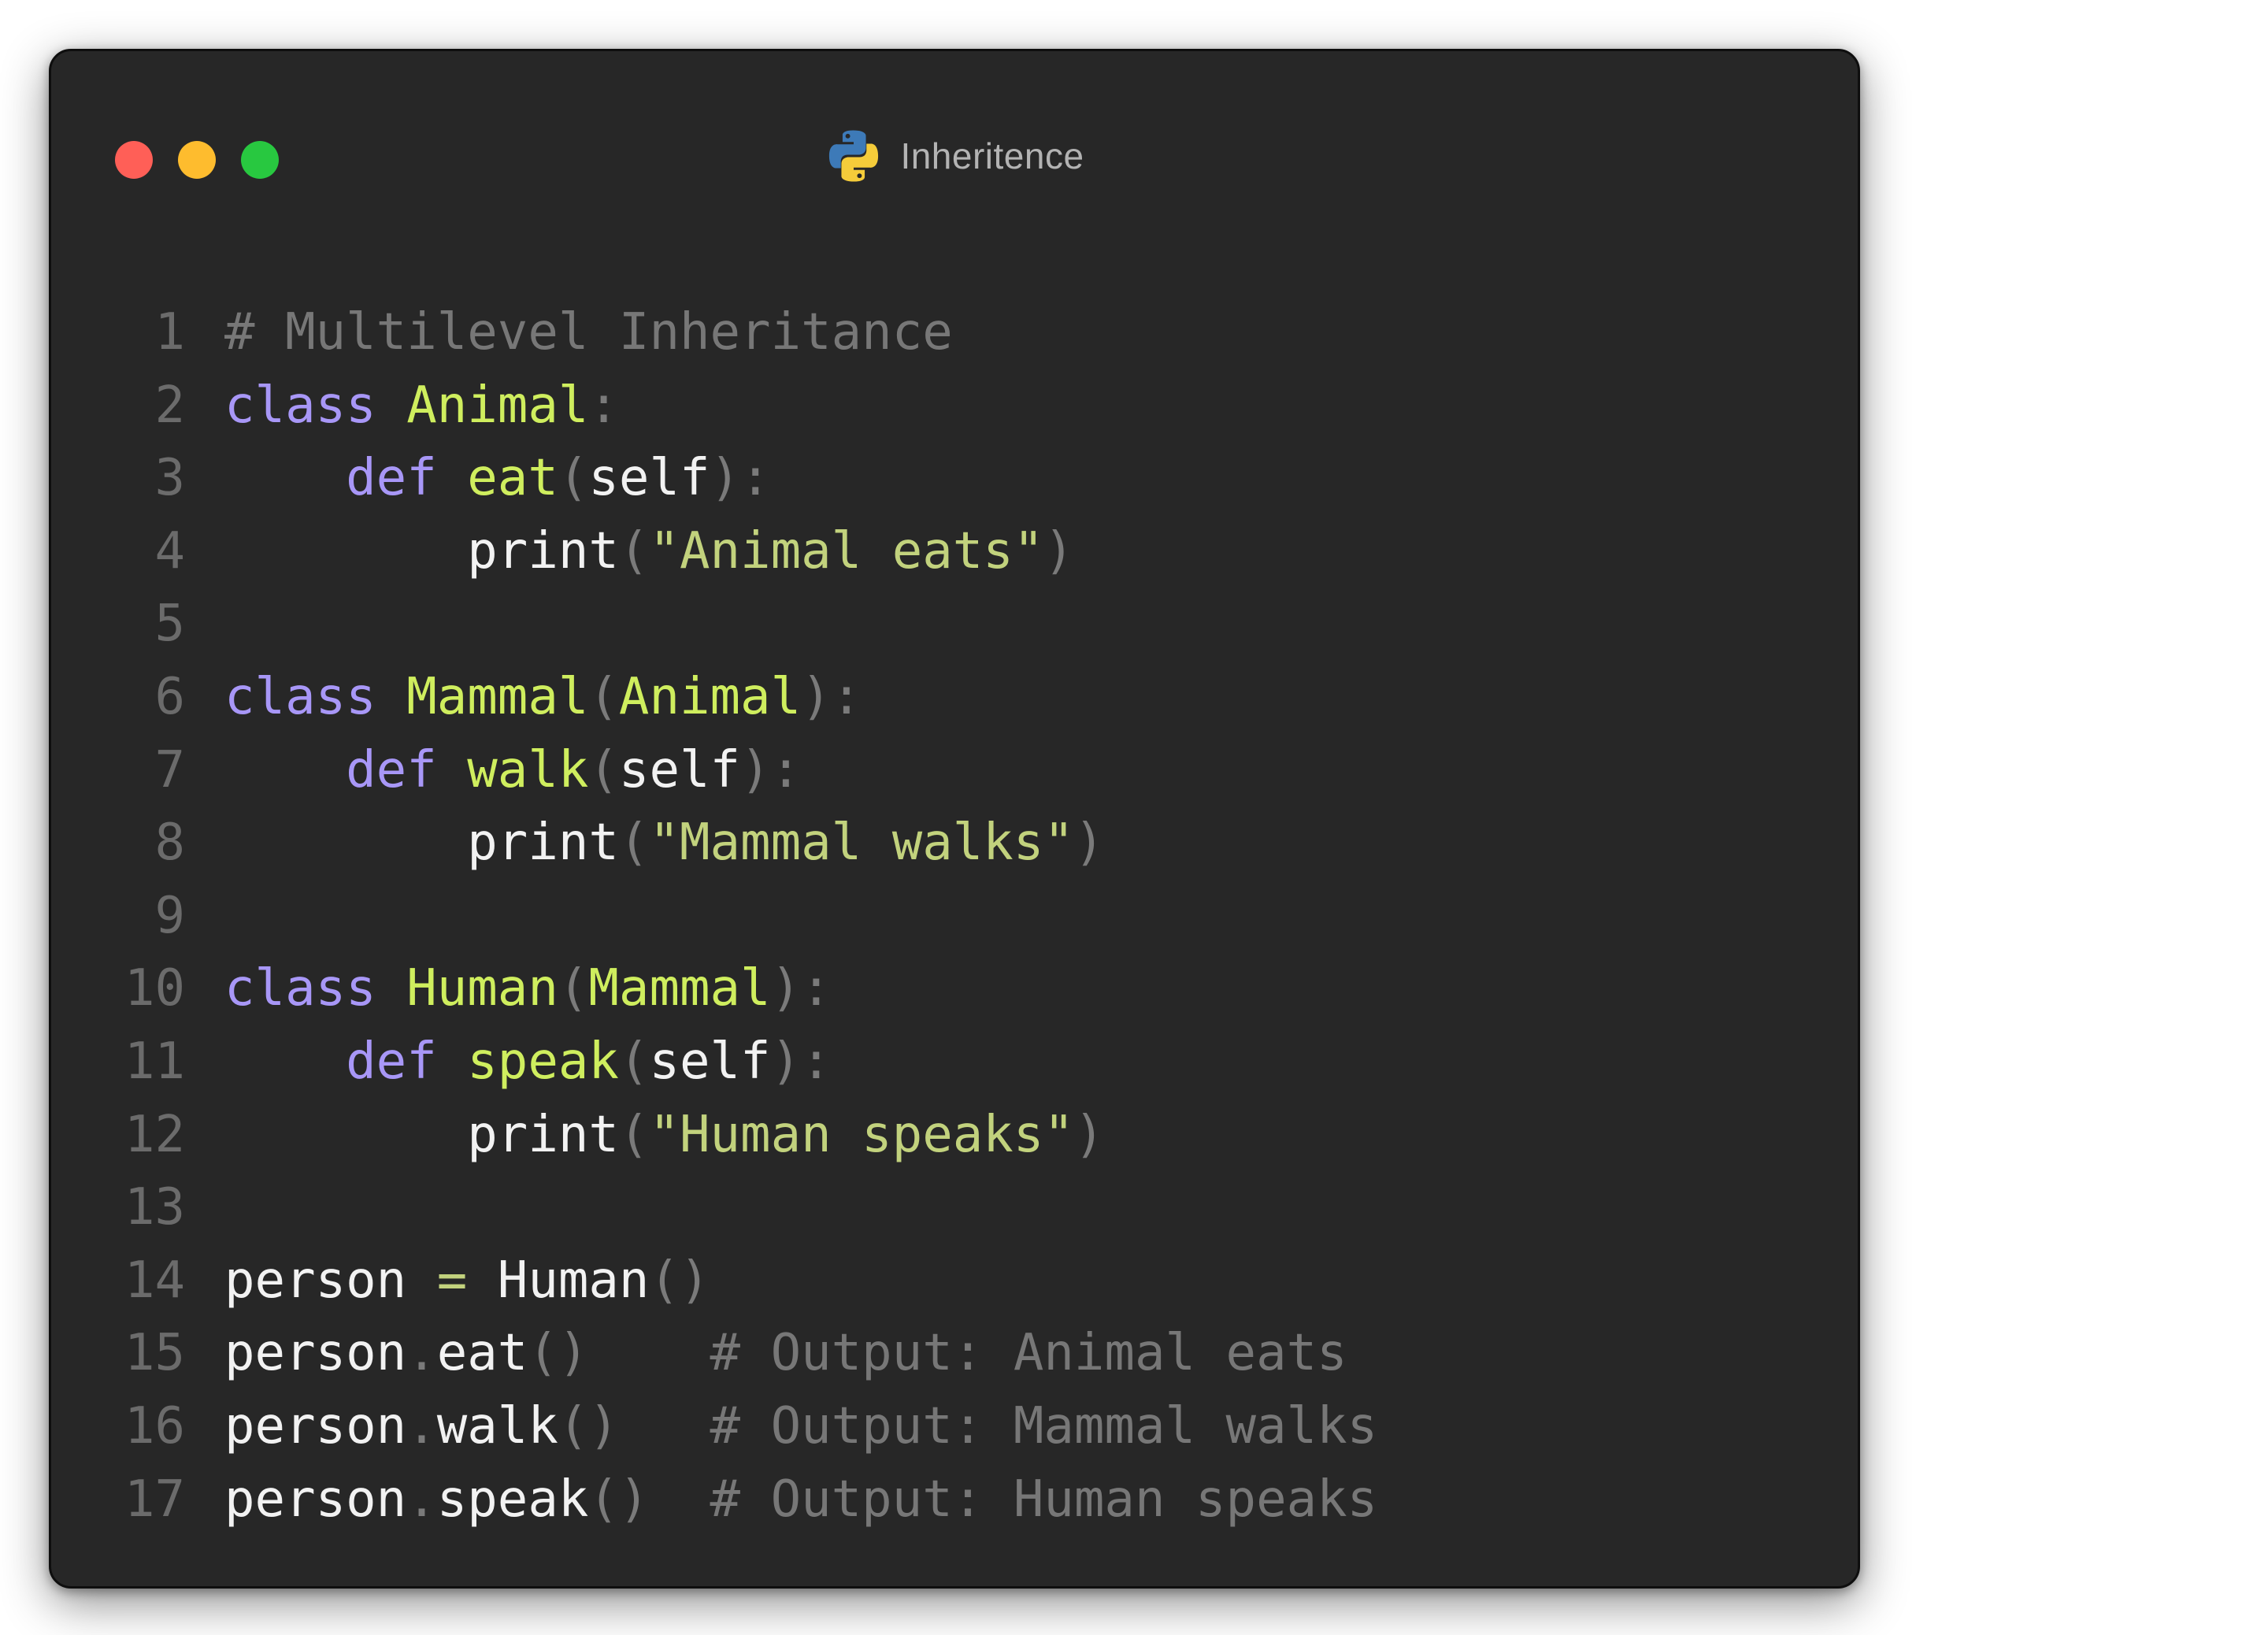 This screenshot has height=1635, width=2268. Describe the element at coordinates (1028, 1353) in the screenshot. I see `code-token-comment: # Output: Animal eats` at that location.